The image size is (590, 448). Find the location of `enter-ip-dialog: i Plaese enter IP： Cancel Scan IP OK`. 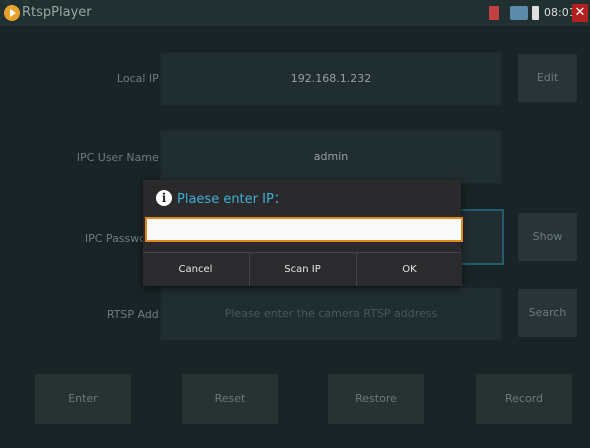

enter-ip-dialog: i Plaese enter IP： Cancel Scan IP OK is located at coordinates (303, 233).